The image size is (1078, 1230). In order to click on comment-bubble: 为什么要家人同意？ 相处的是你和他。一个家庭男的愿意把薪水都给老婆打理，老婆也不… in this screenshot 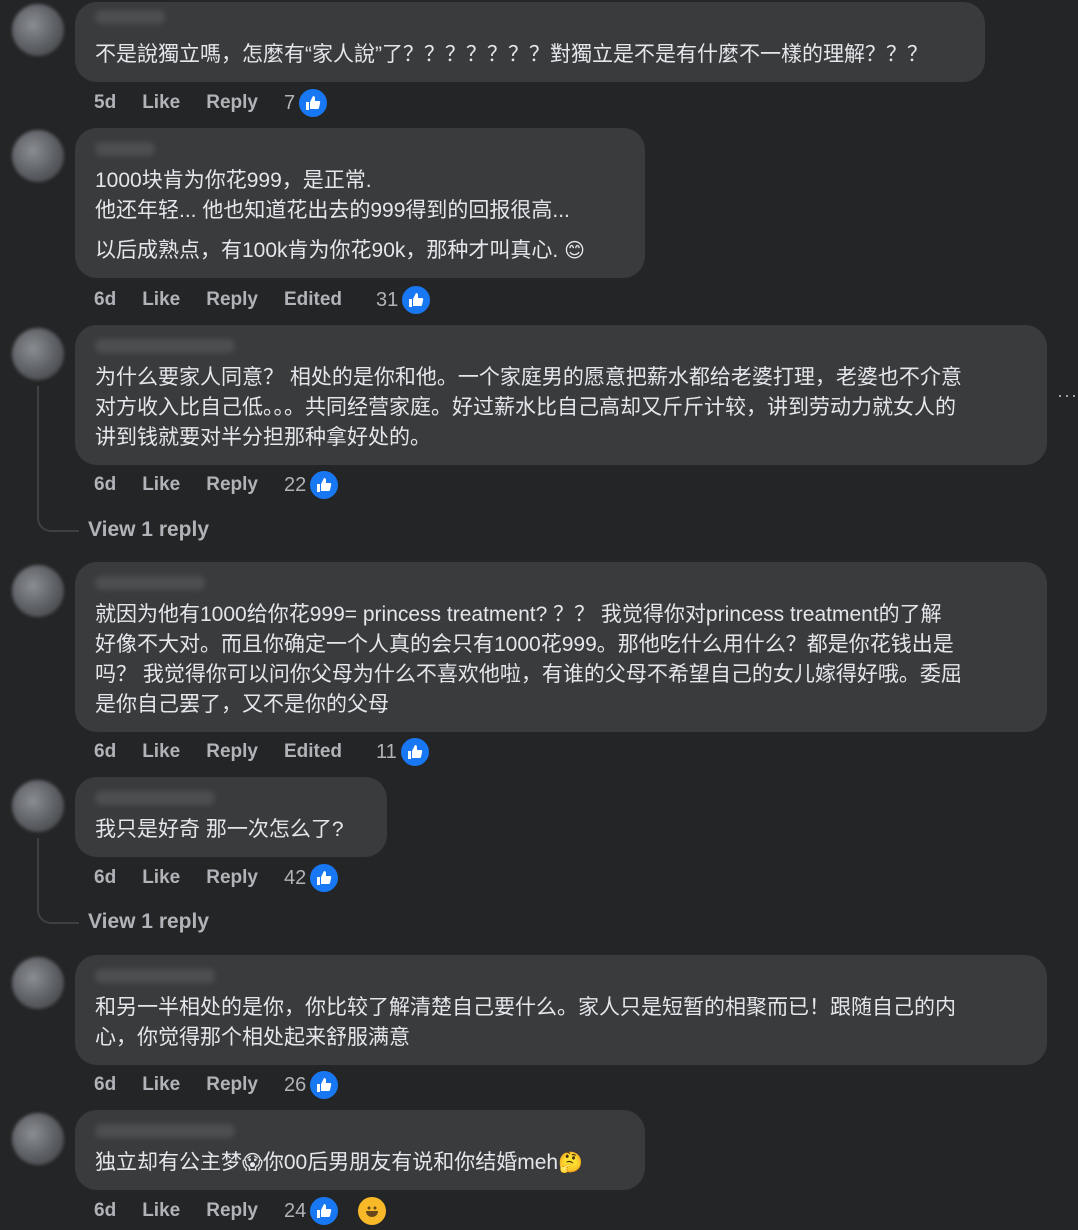, I will do `click(561, 395)`.